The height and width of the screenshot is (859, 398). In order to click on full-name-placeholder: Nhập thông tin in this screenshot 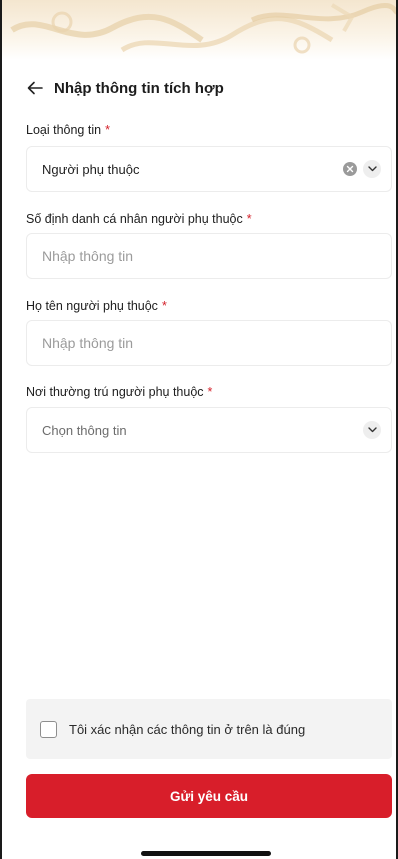, I will do `click(88, 343)`.